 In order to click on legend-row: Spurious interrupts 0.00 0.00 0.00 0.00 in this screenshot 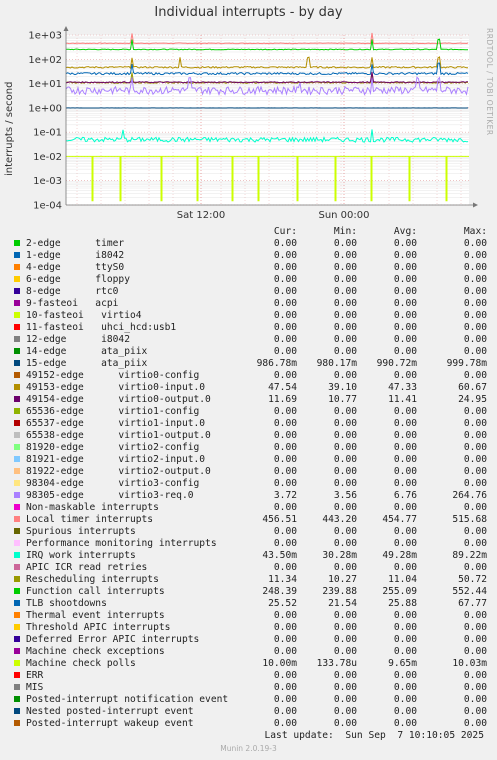, I will do `click(248, 532)`.